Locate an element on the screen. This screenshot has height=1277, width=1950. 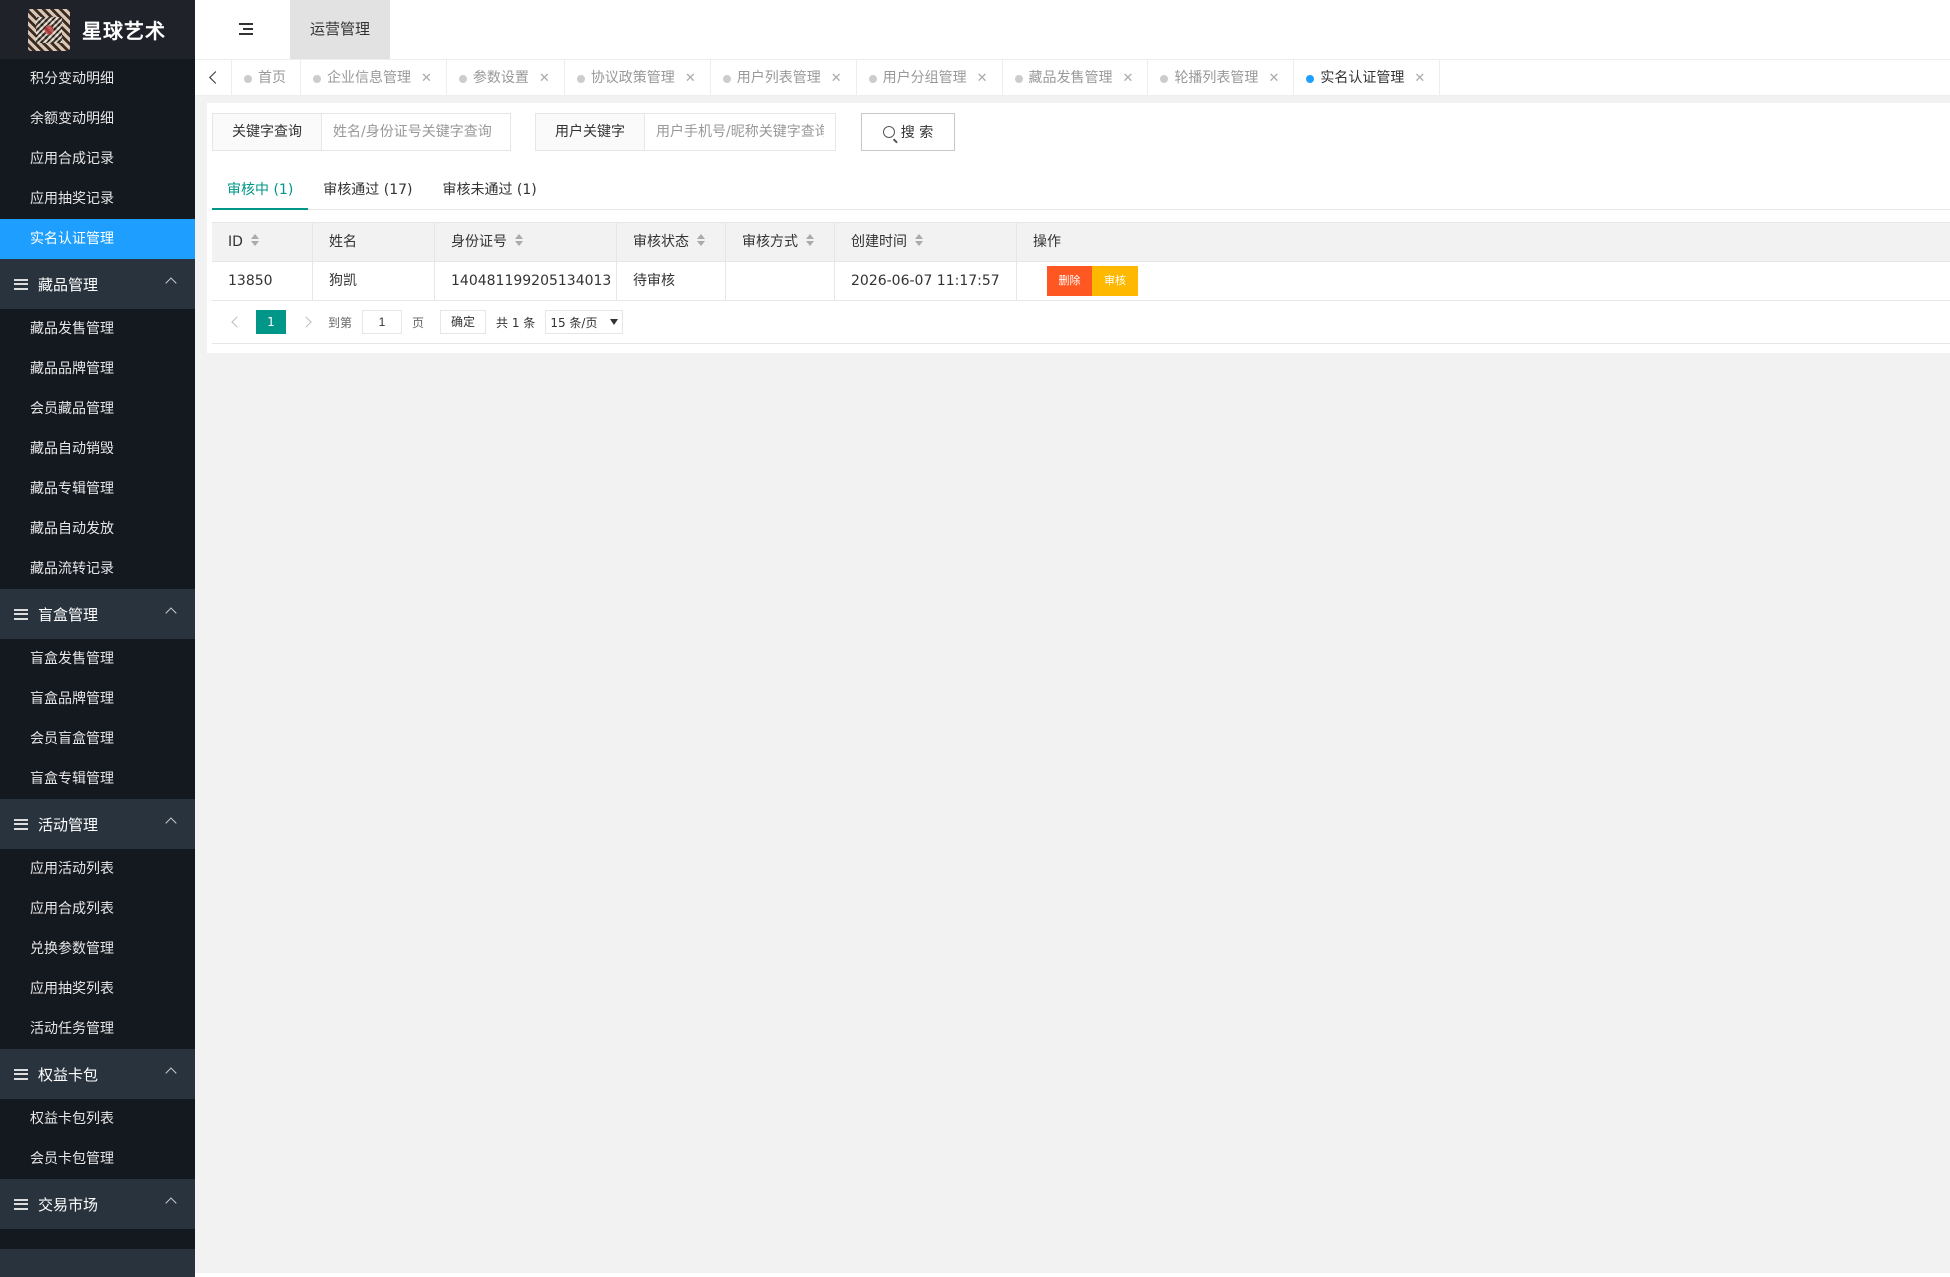
sidebar-item: 藏品流转记录 is located at coordinates (97, 569).